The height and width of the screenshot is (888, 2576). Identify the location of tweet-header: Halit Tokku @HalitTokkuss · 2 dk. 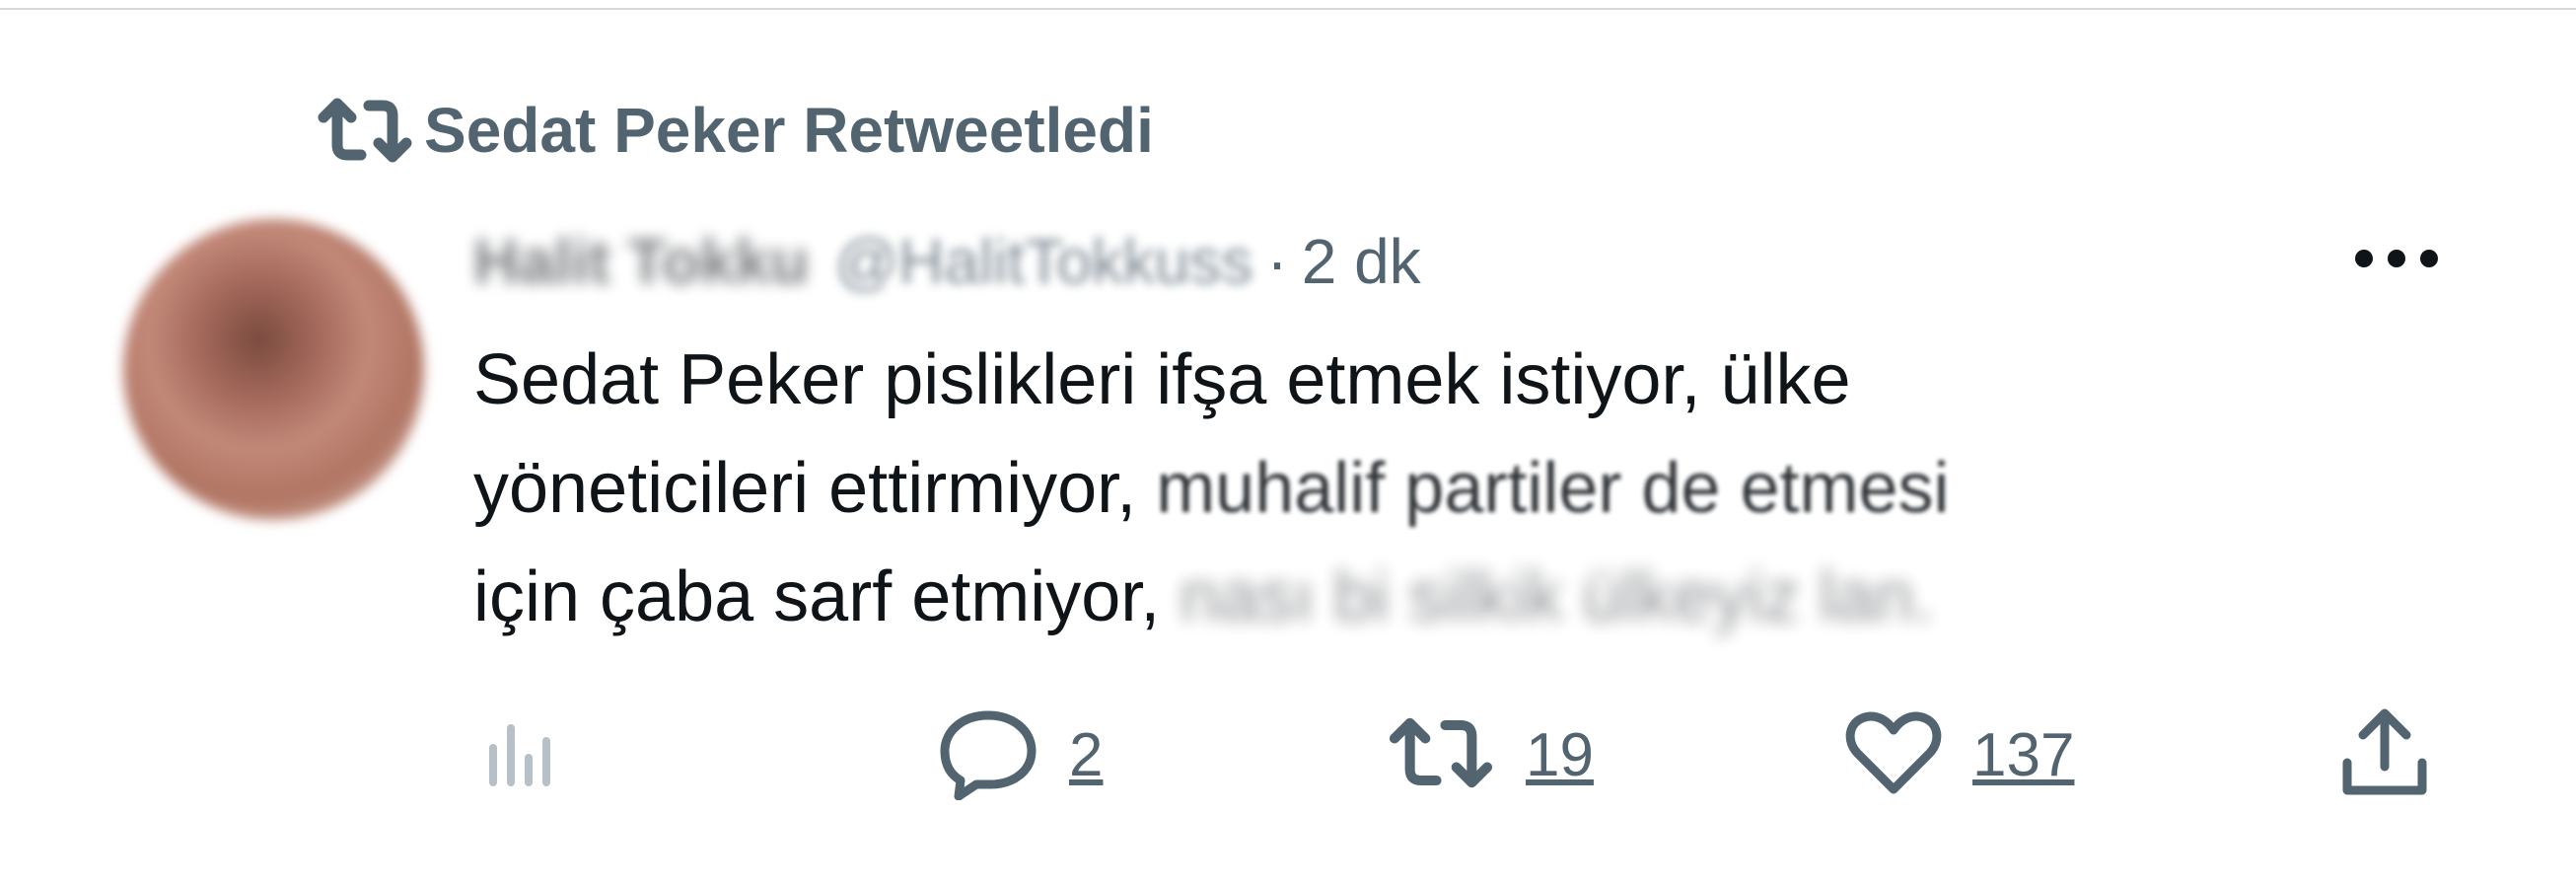
(947, 261).